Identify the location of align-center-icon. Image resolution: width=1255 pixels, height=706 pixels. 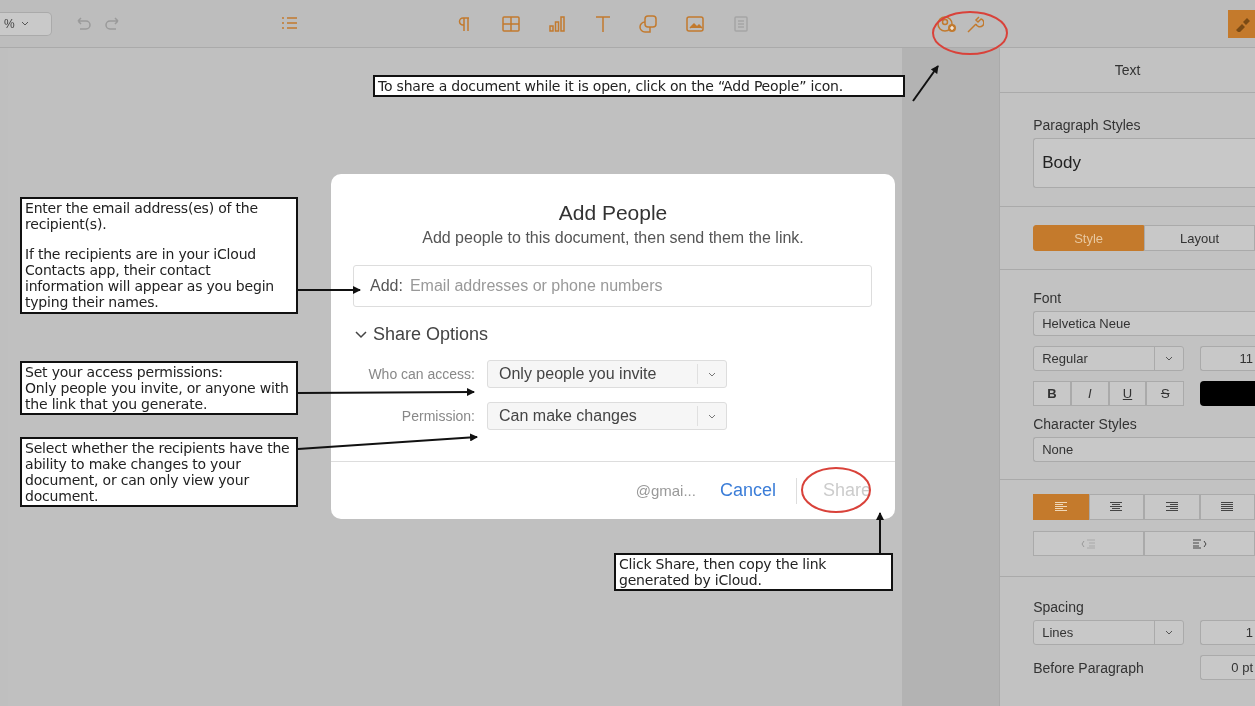
(1116, 507).